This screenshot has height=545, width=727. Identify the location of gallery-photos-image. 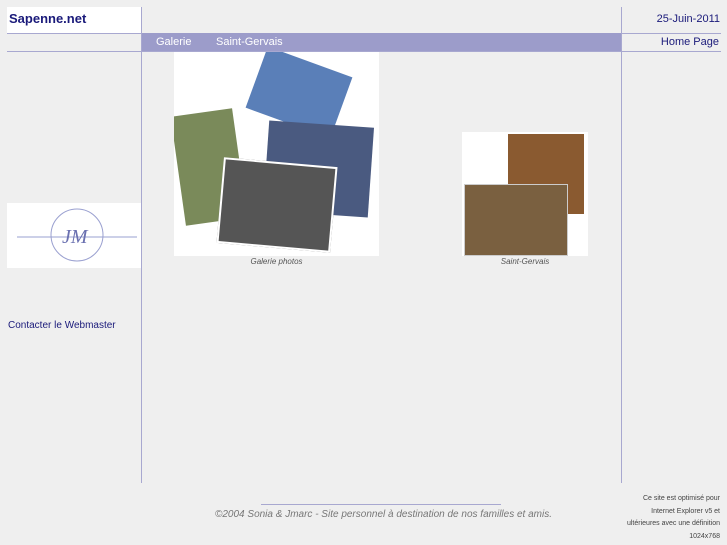
(276, 154).